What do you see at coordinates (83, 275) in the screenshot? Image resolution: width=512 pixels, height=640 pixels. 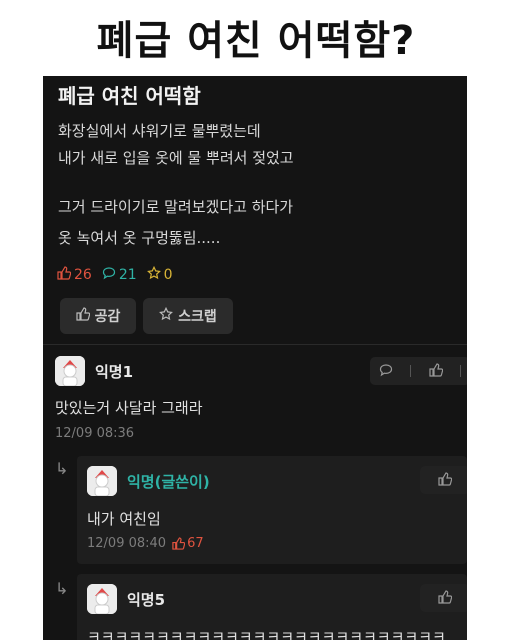 I see `like-count-value: 26` at bounding box center [83, 275].